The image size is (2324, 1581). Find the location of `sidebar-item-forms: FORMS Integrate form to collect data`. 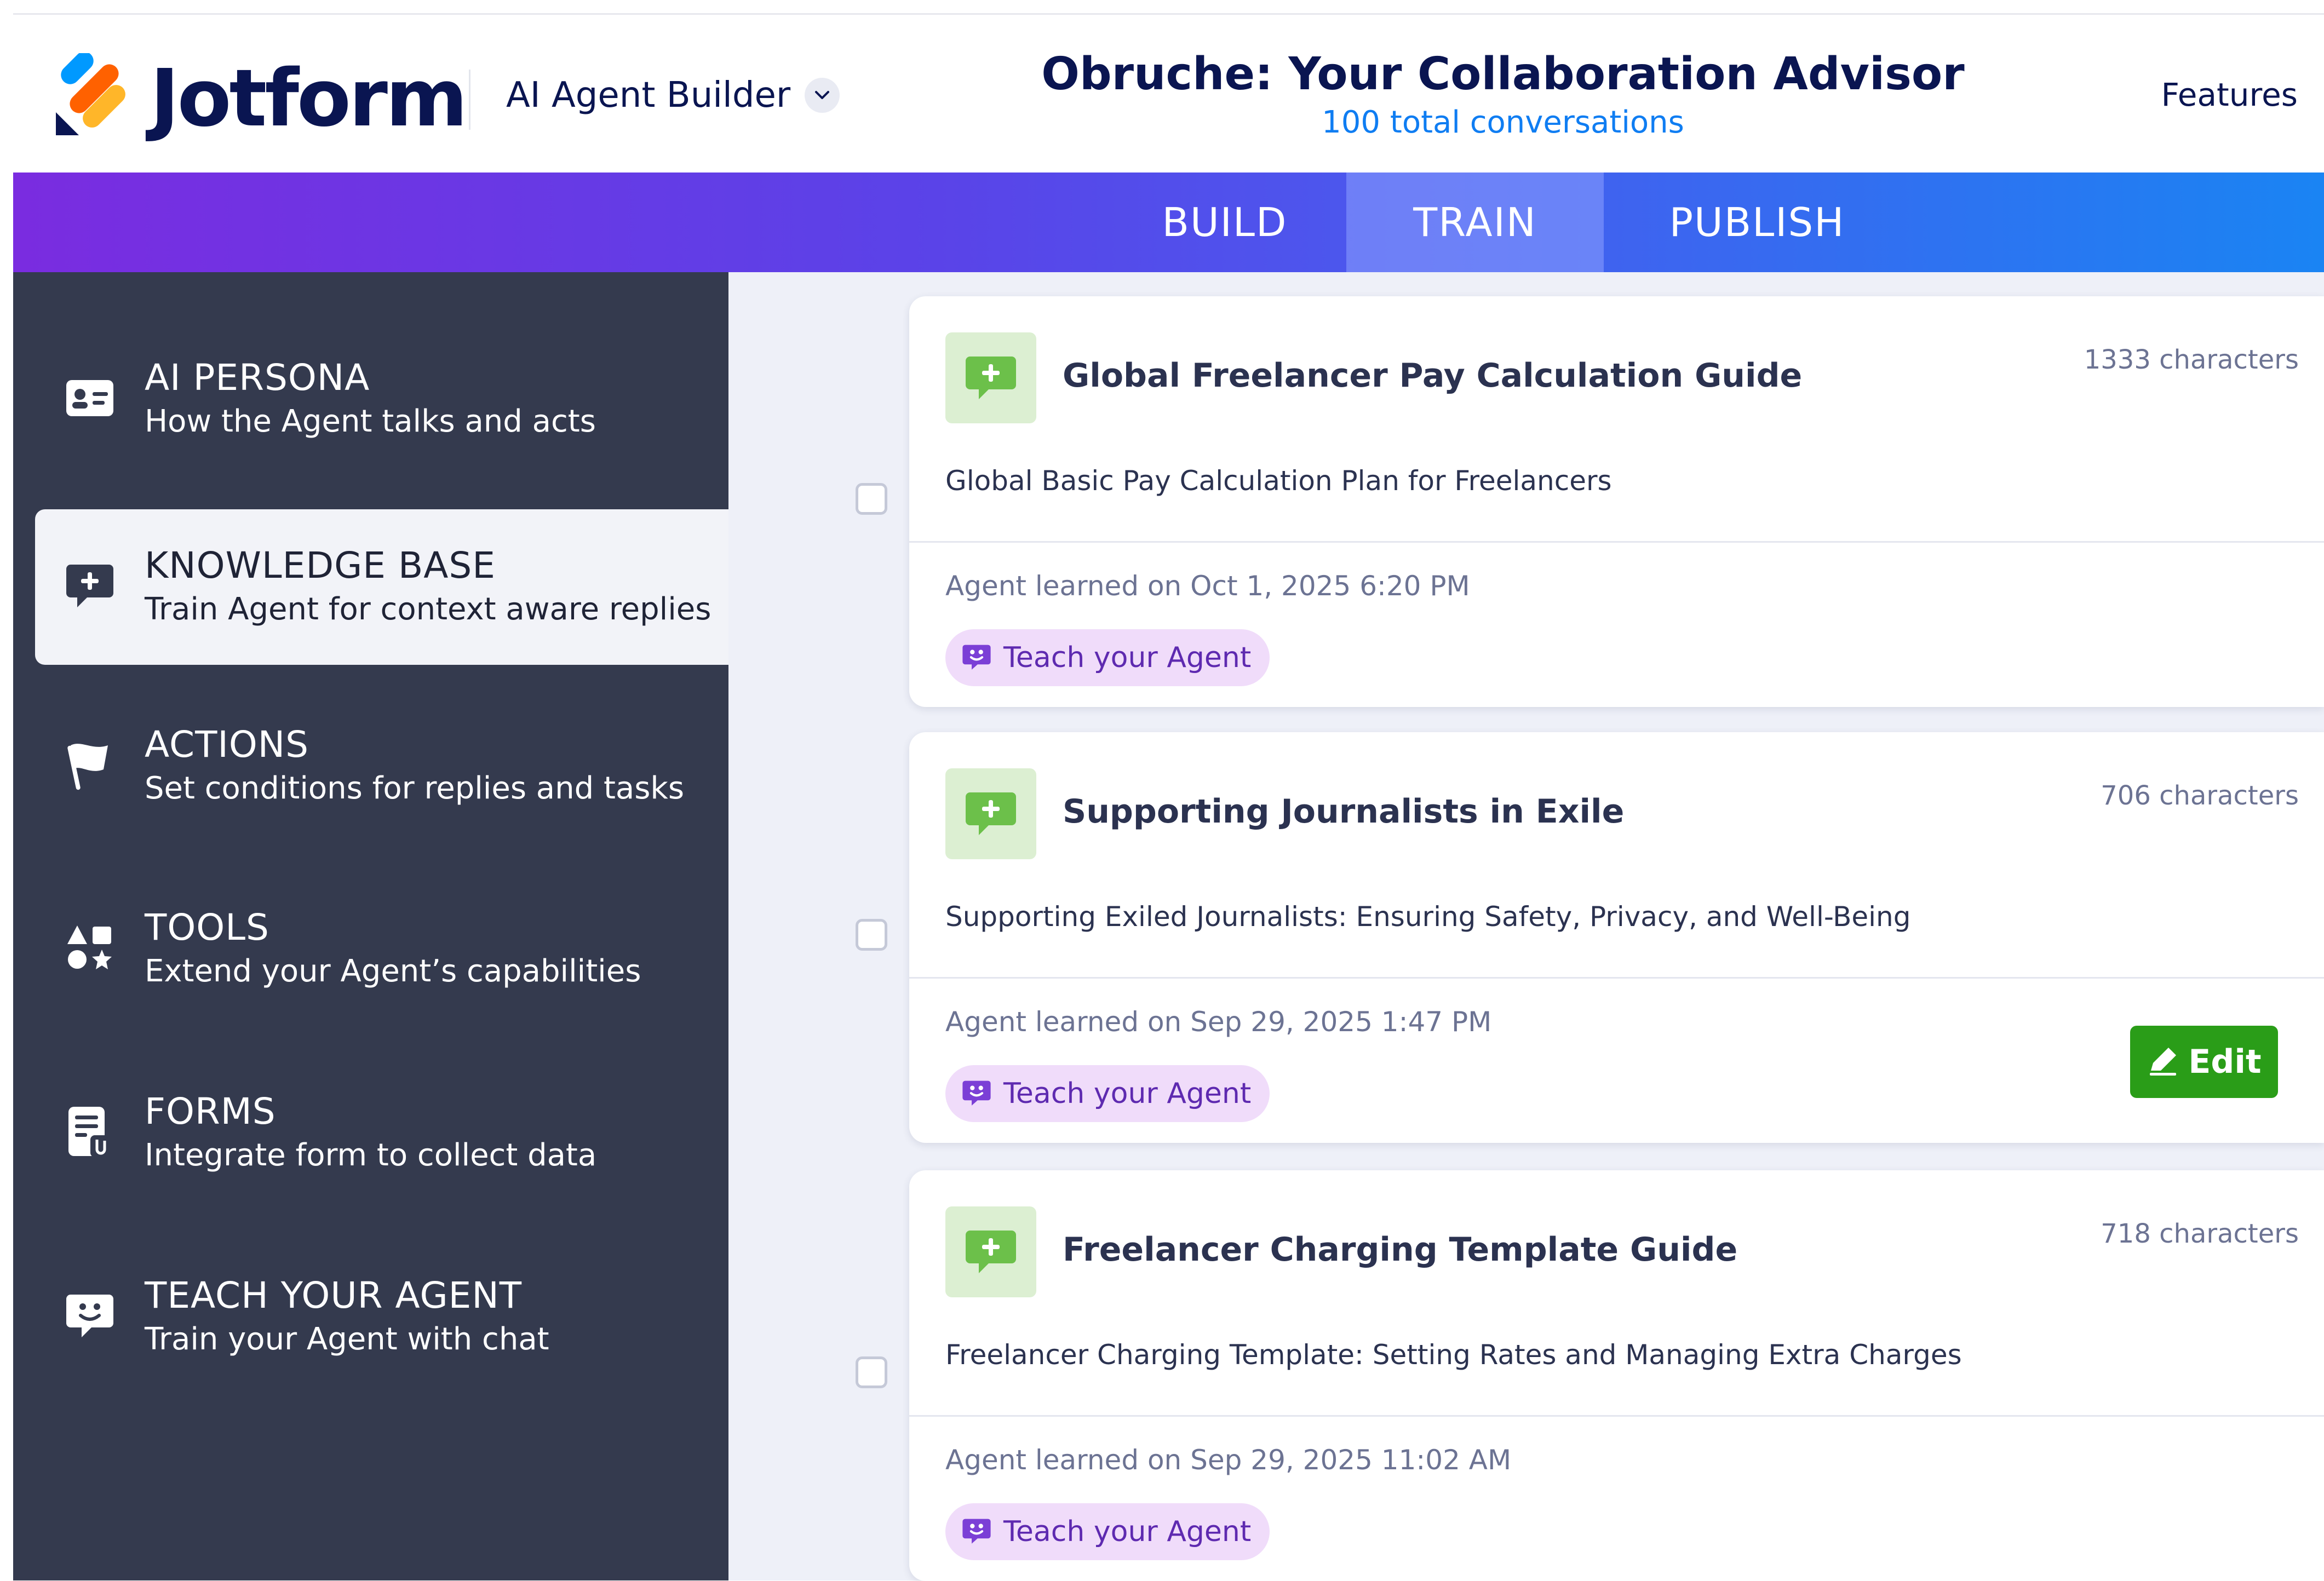

sidebar-item-forms: FORMS Integrate form to collect data is located at coordinates (381, 1133).